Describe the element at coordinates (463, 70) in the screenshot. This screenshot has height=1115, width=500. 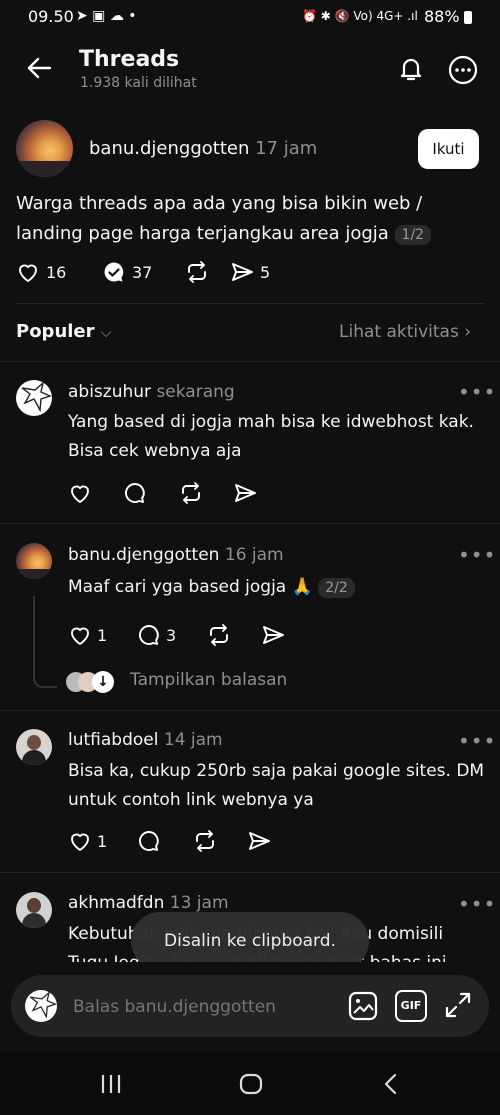
I see `more-options-icon` at that location.